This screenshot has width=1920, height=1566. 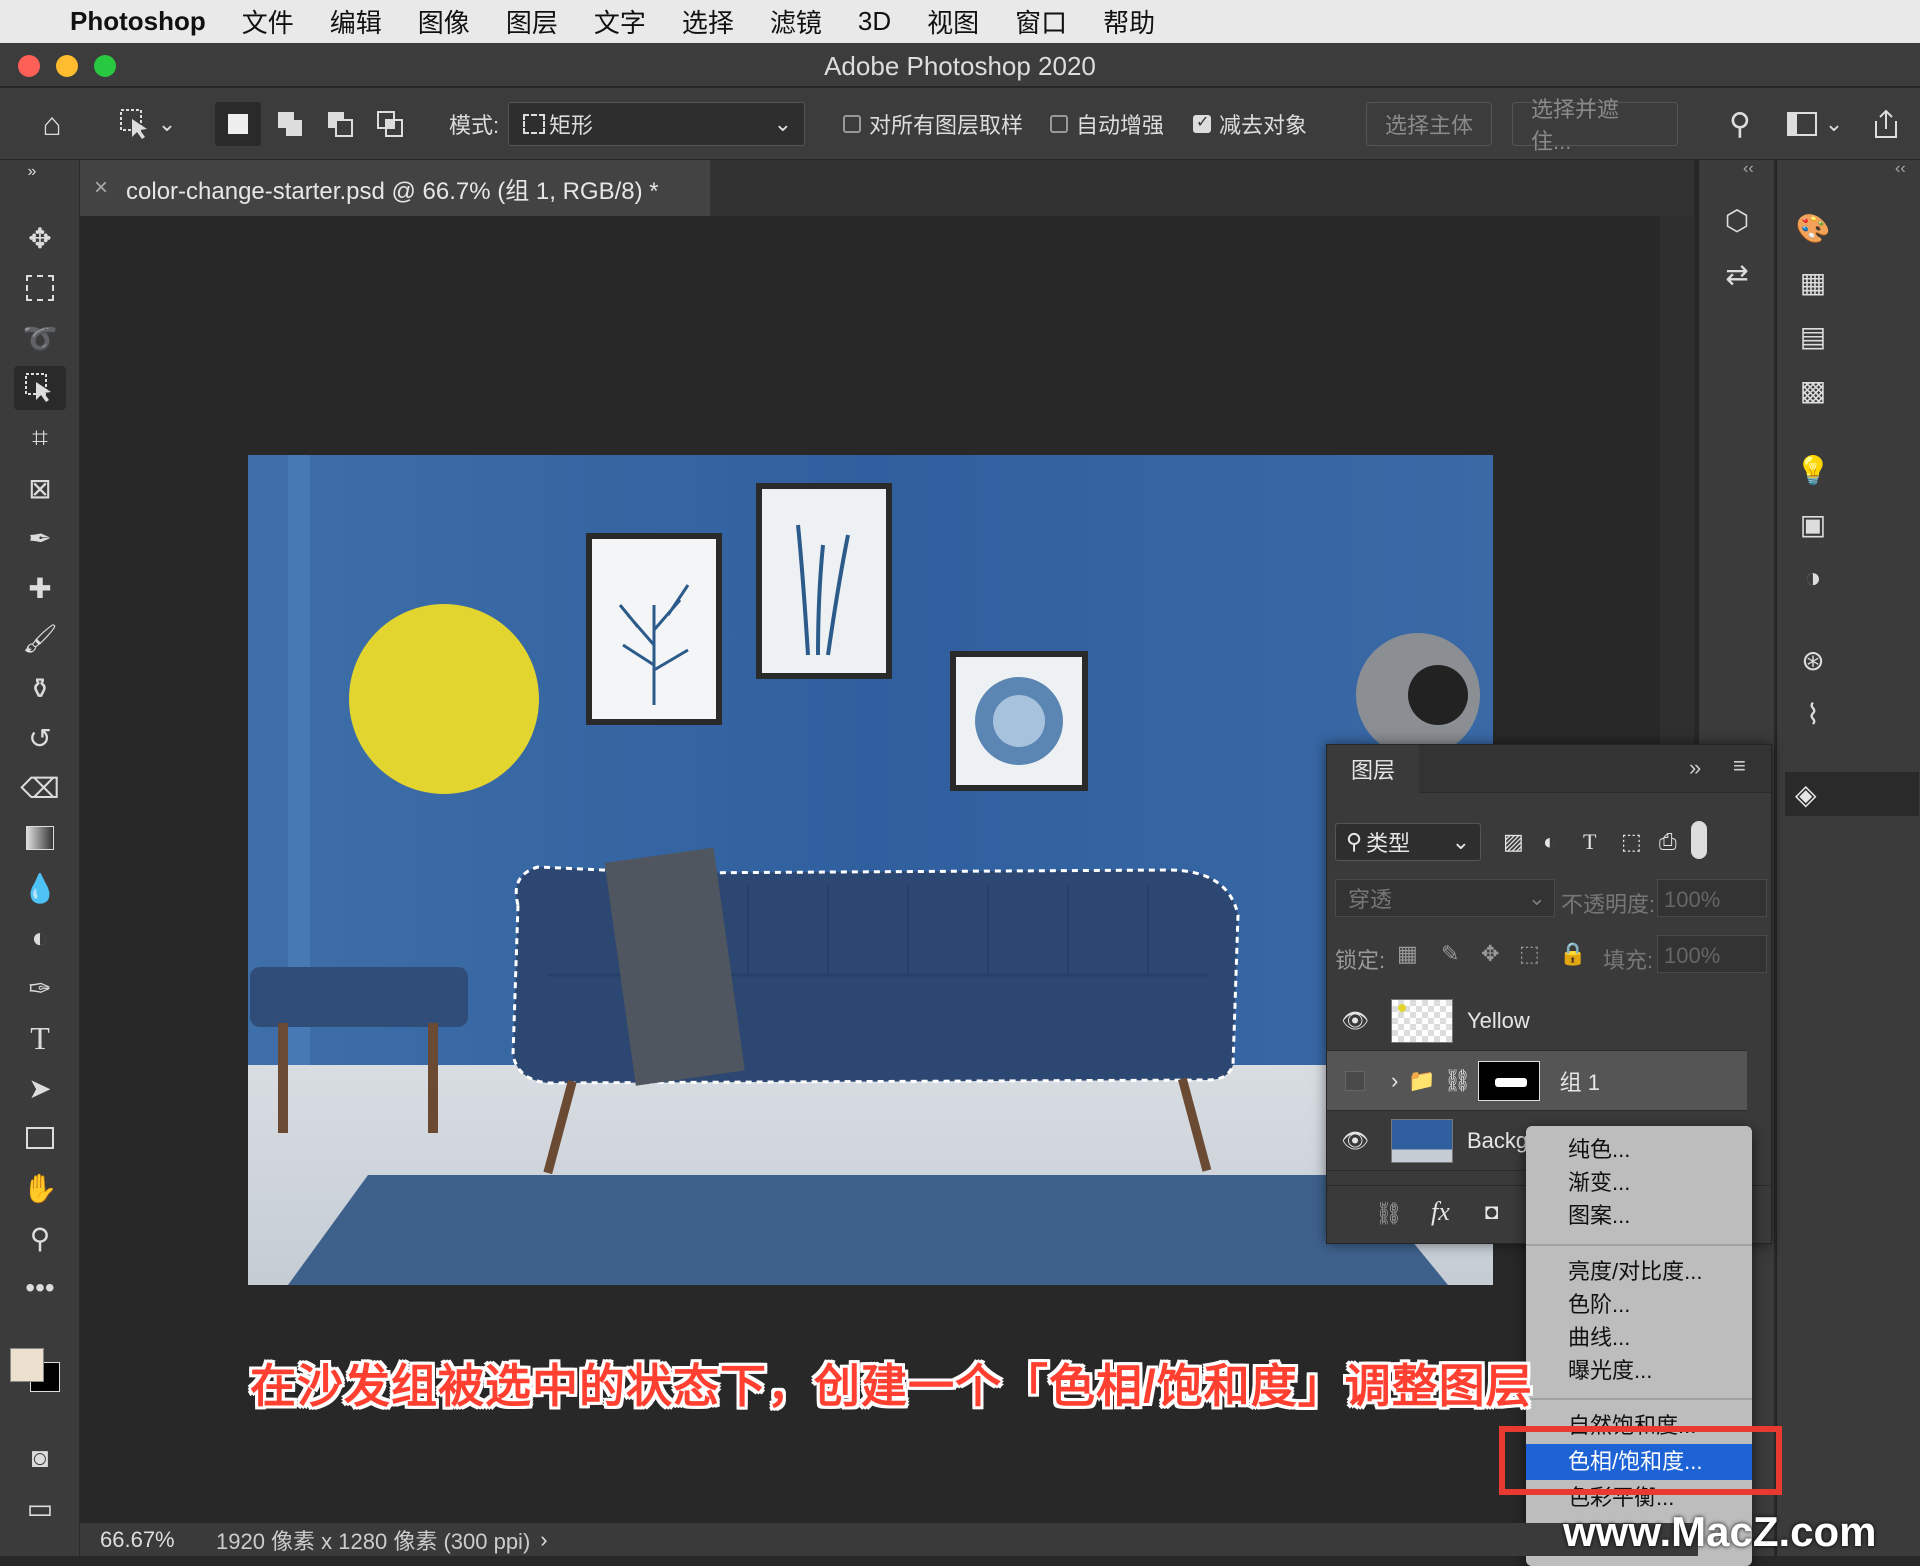 What do you see at coordinates (1041, 21) in the screenshot?
I see `menu-window: 窗口` at bounding box center [1041, 21].